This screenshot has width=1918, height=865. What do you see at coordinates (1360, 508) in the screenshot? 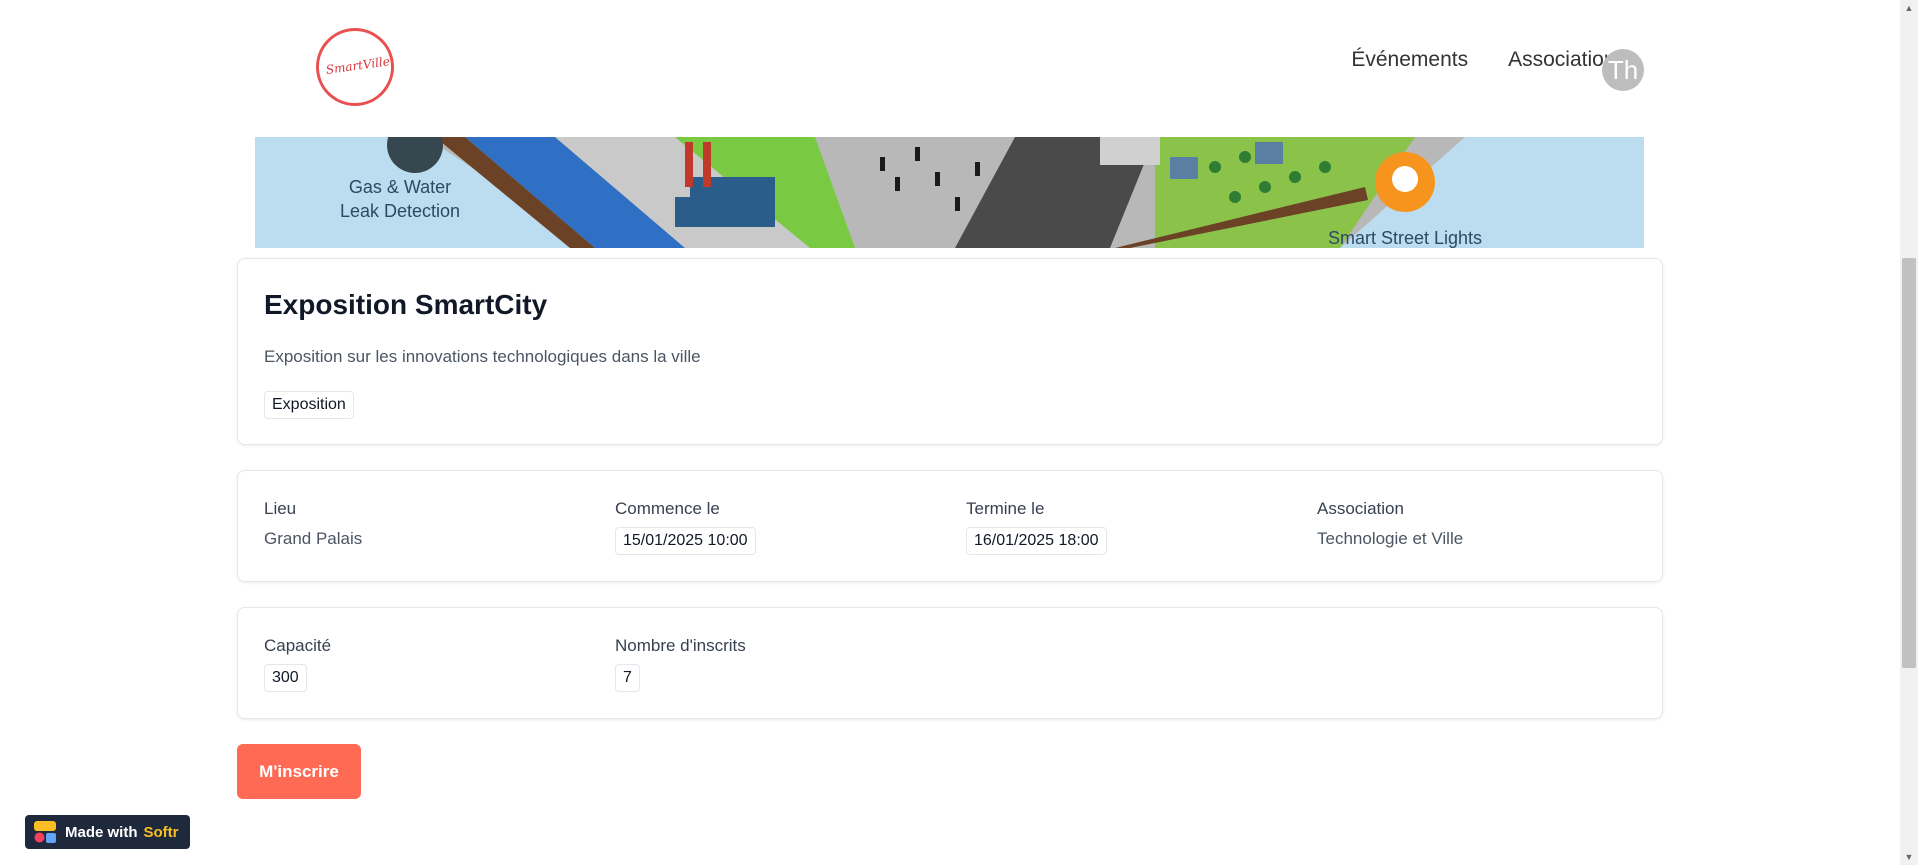
I see `association-label: Association` at bounding box center [1360, 508].